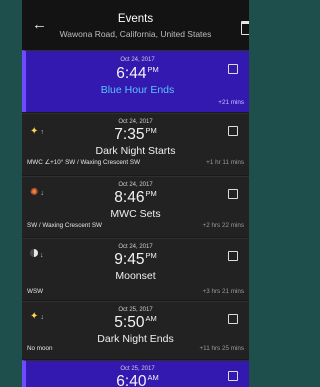 The image size is (320, 387). Describe the element at coordinates (64, 225) in the screenshot. I see `event-detail: SW / Waxing Crescent SW` at that location.